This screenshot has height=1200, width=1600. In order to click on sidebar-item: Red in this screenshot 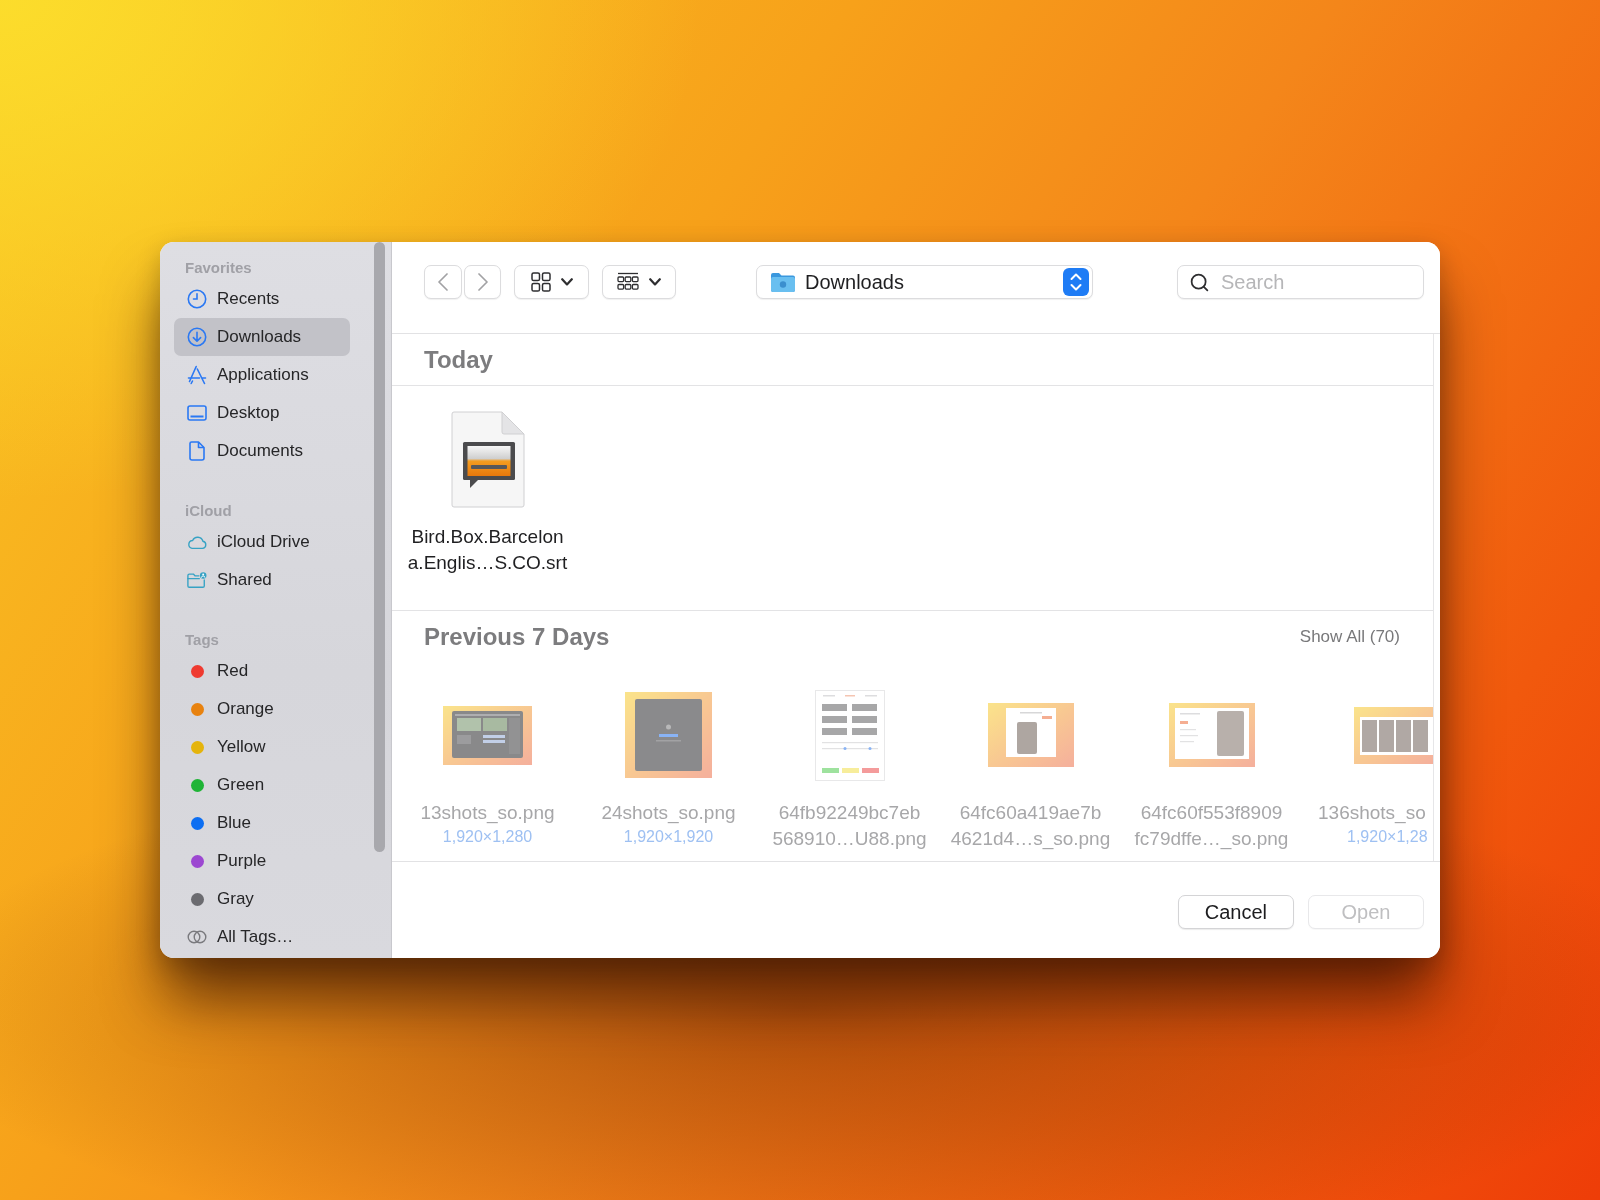, I will do `click(262, 671)`.